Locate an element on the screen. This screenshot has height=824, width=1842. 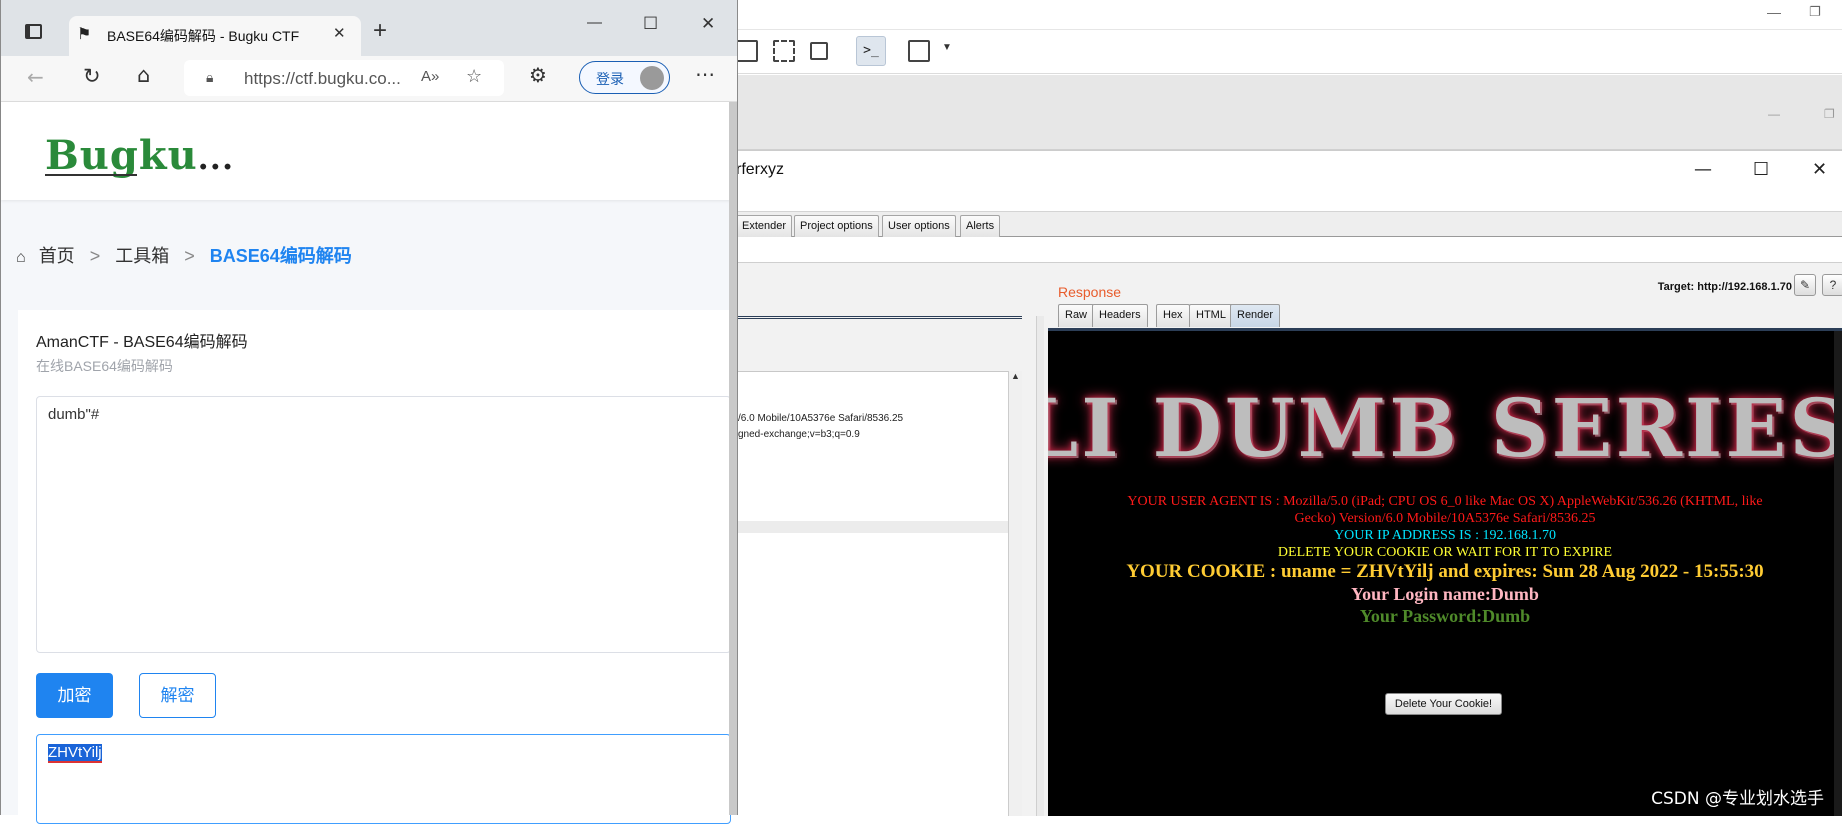
help-icon: ? is located at coordinates (1832, 285).